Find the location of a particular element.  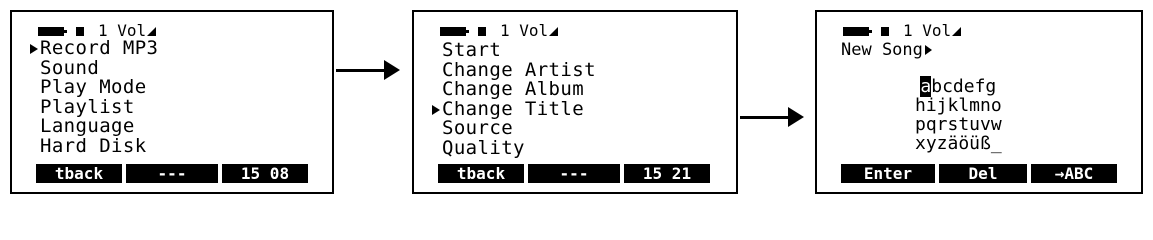

delete-softkey: Del is located at coordinates (983, 173).